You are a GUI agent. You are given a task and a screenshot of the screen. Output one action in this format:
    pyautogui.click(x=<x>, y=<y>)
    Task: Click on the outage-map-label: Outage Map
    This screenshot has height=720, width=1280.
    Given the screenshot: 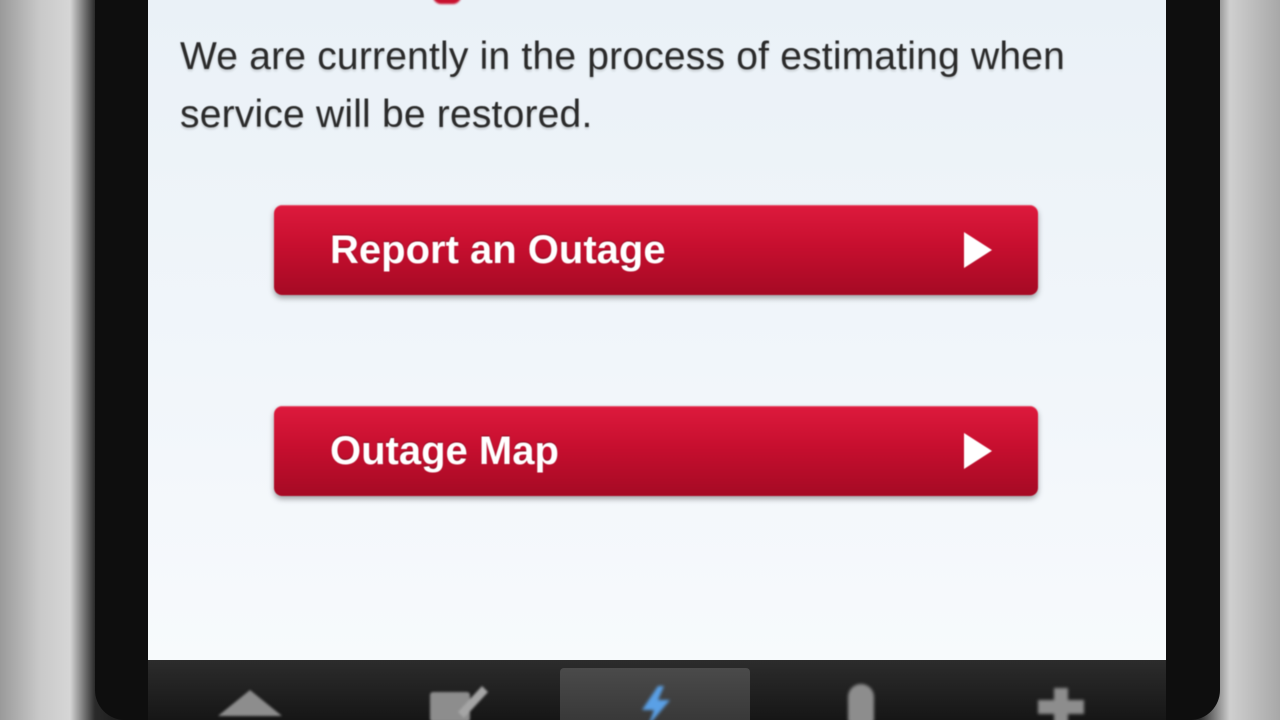 What is the action you would take?
    pyautogui.click(x=444, y=451)
    